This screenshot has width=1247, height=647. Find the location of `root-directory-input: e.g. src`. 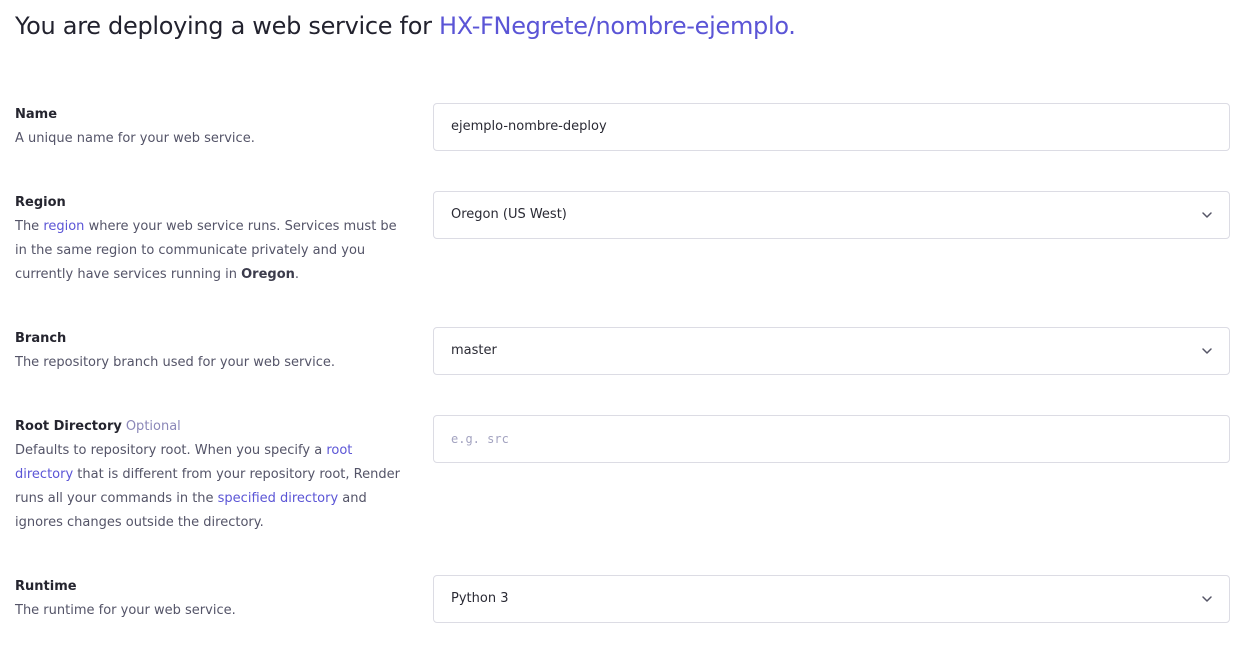

root-directory-input: e.g. src is located at coordinates (831, 439).